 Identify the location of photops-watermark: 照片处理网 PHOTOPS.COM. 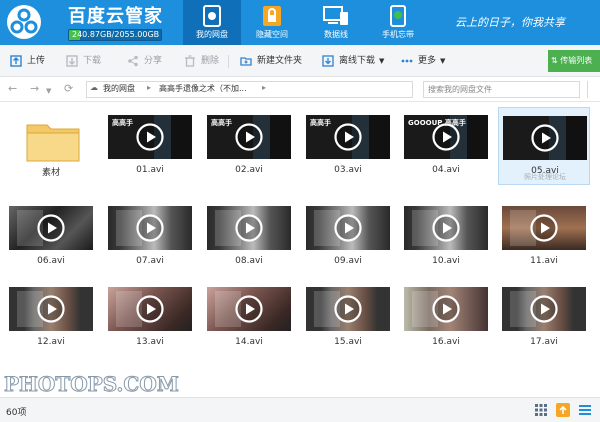
(94, 378).